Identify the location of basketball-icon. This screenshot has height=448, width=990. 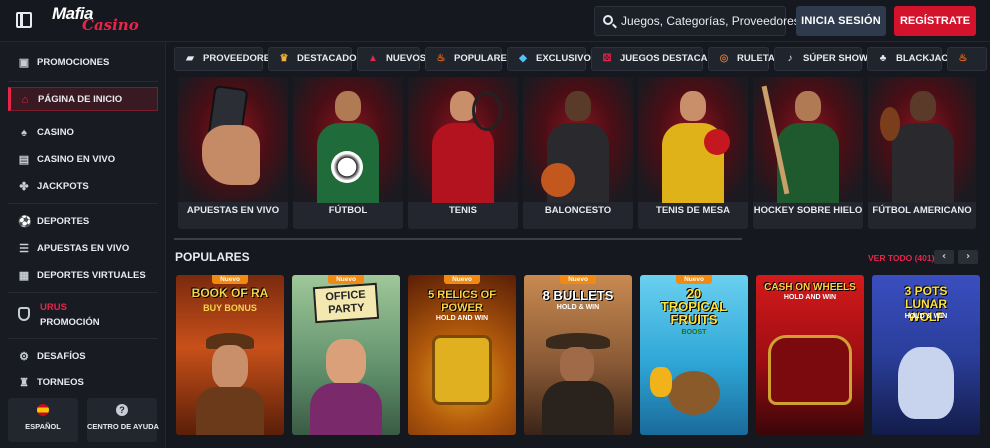
(558, 180).